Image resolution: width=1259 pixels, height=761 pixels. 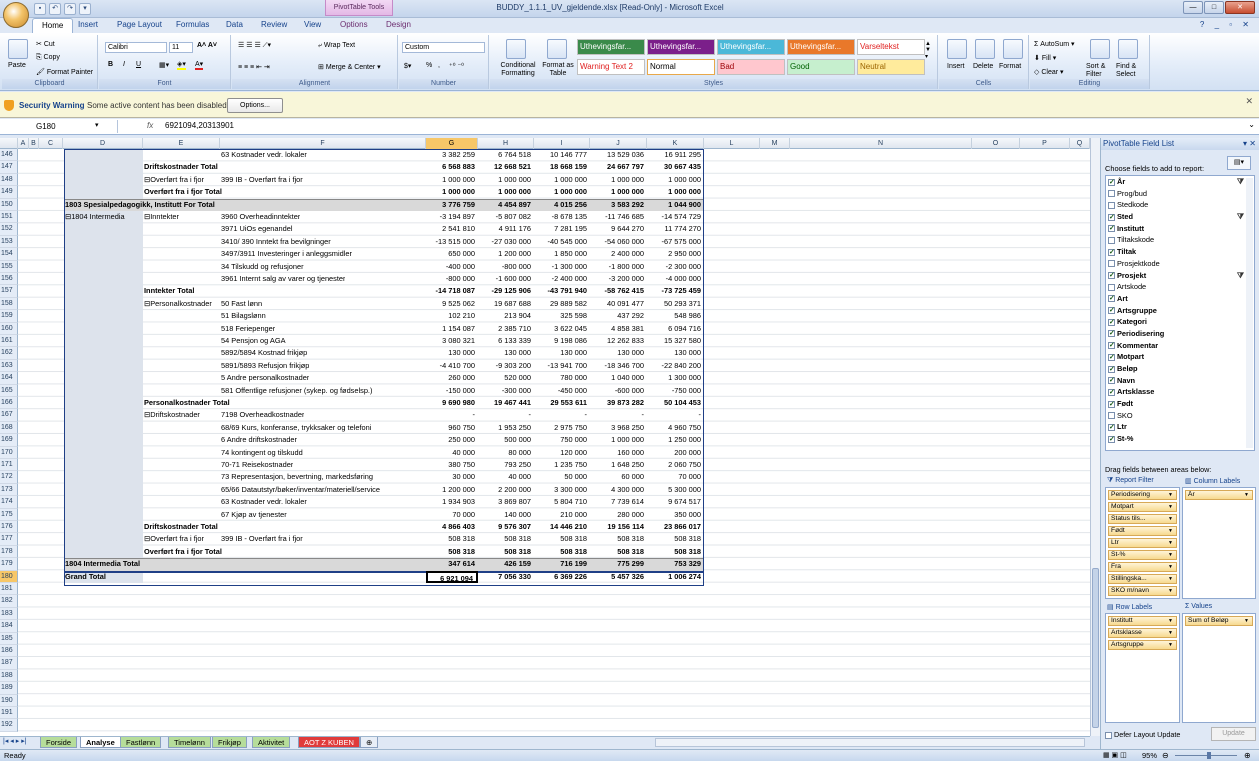 What do you see at coordinates (618, 143) in the screenshot?
I see `column-header-j: J` at bounding box center [618, 143].